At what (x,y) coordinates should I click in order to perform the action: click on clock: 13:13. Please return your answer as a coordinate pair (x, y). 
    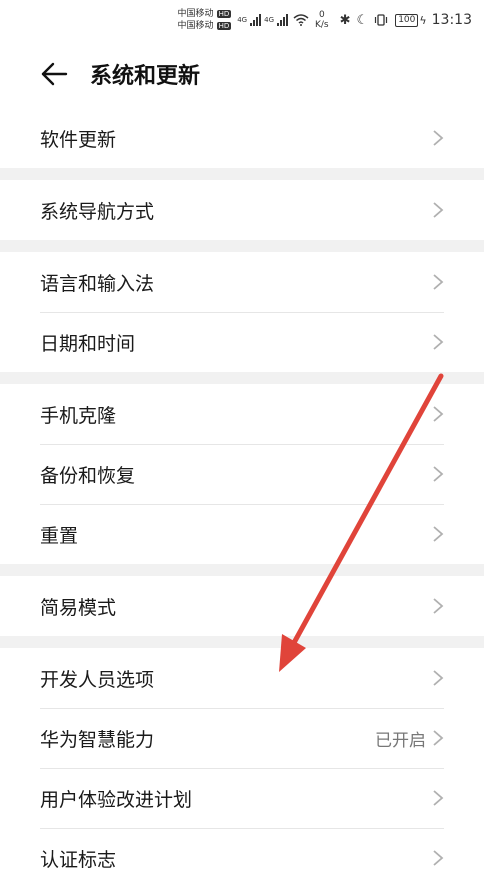
    Looking at the image, I should click on (451, 20).